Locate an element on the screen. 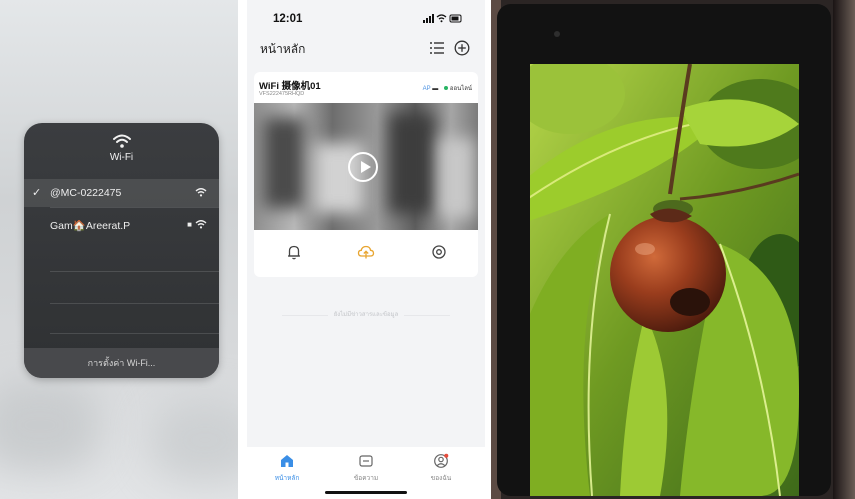  list-icon is located at coordinates (437, 48).